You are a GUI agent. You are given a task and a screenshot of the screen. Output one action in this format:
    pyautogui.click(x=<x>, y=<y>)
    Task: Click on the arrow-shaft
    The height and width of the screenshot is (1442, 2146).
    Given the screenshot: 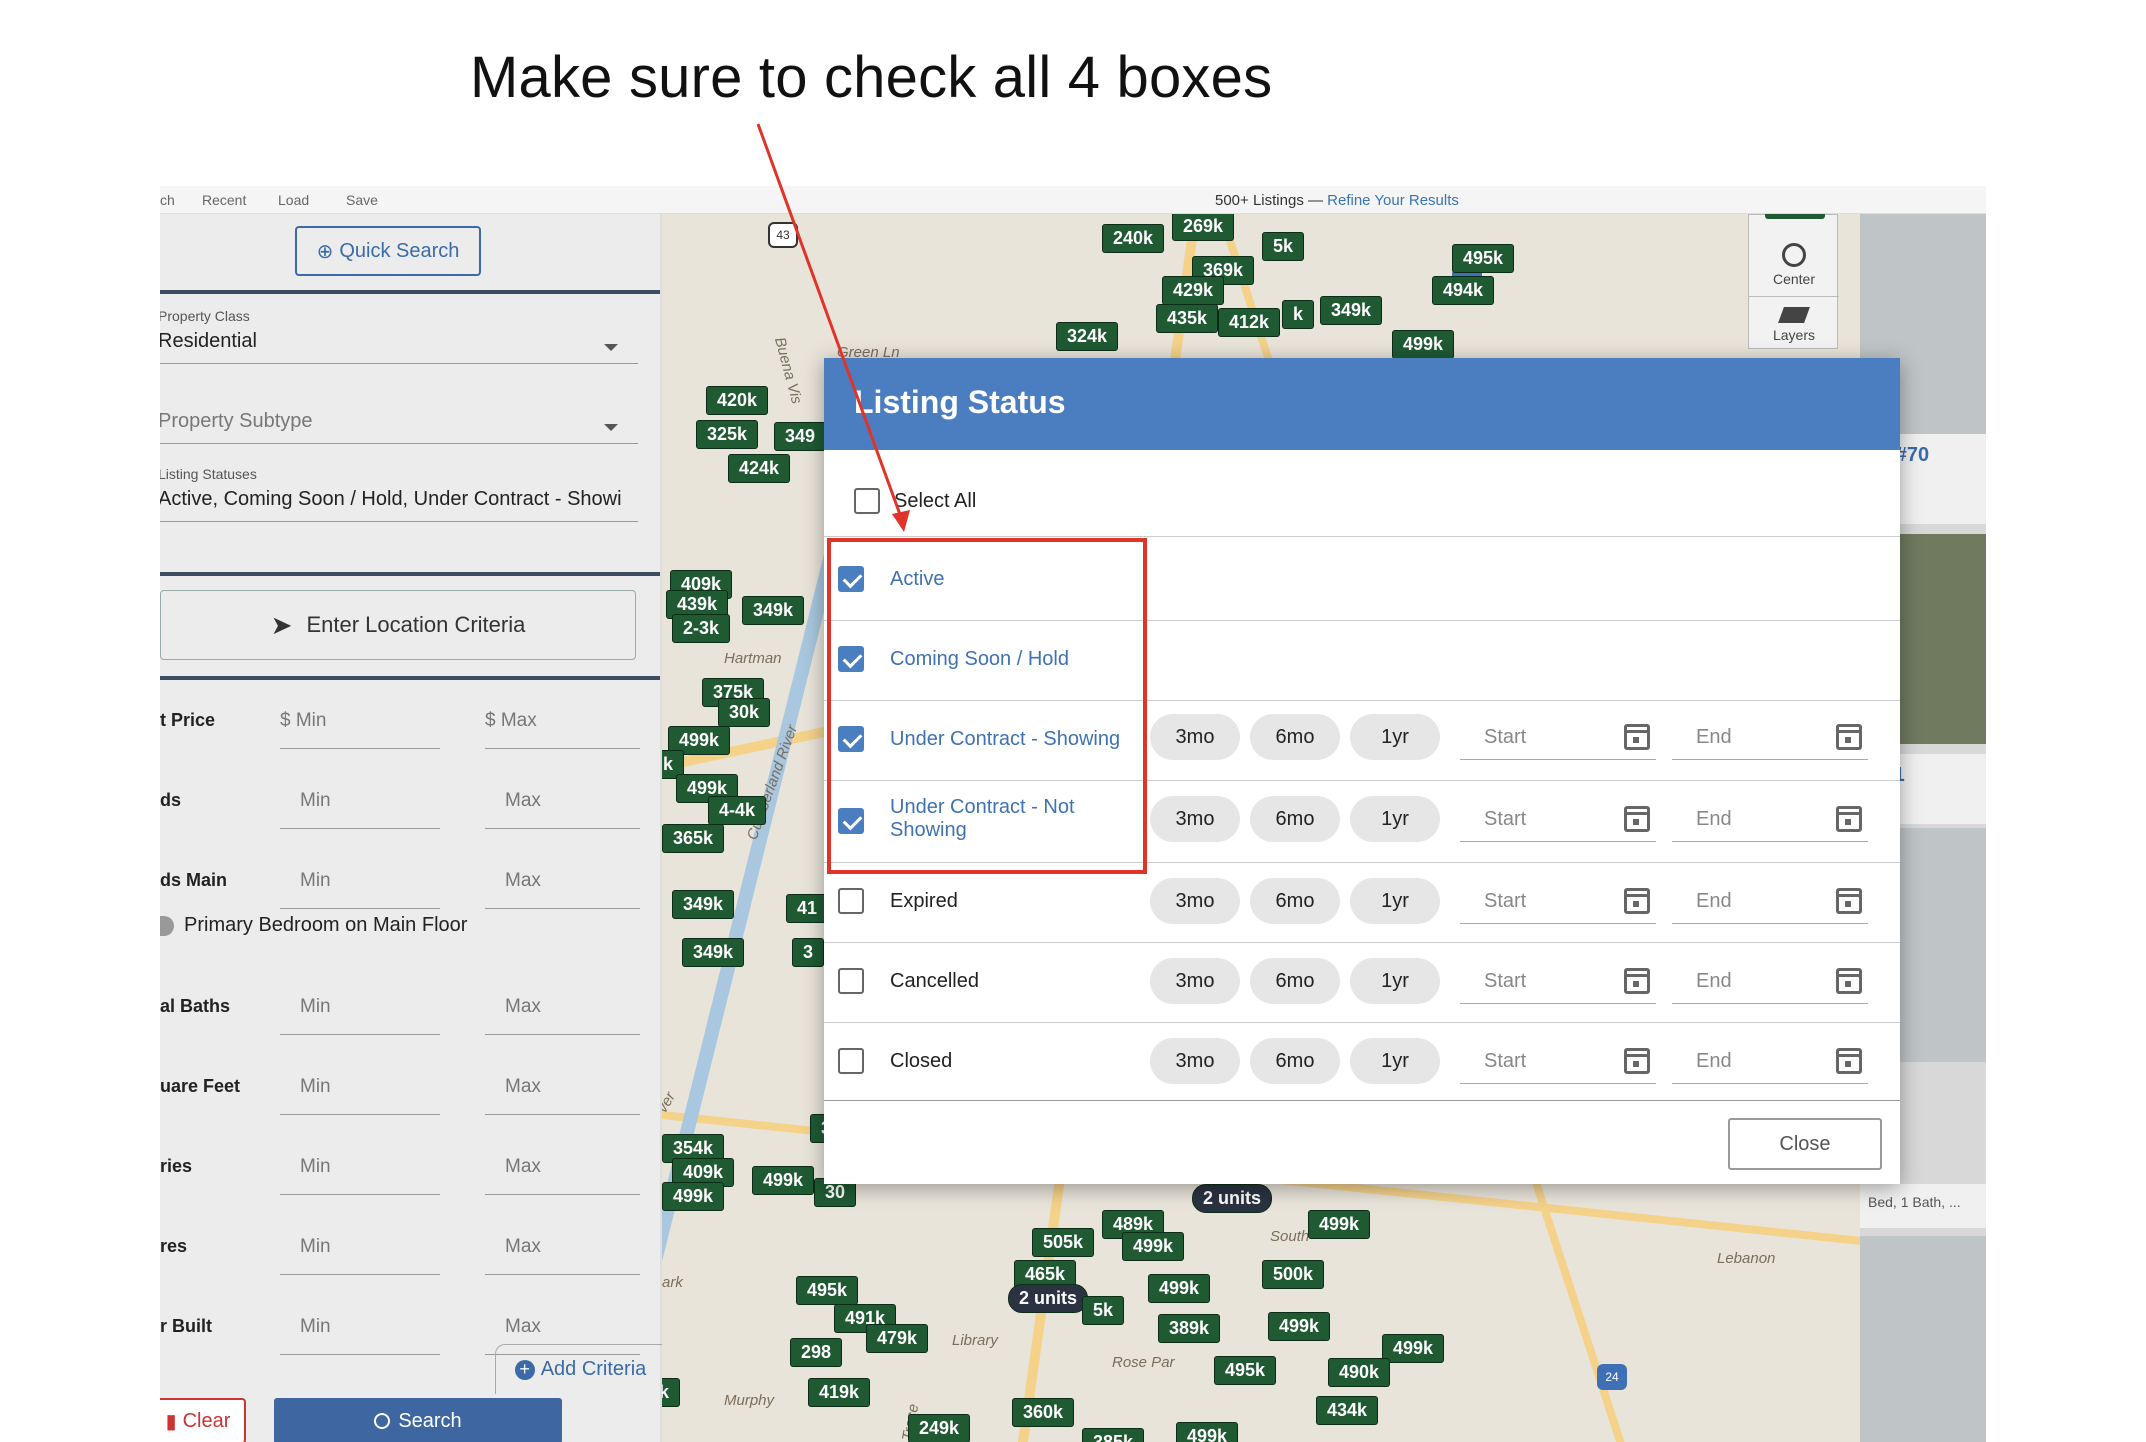 What is the action you would take?
    pyautogui.click(x=830, y=322)
    